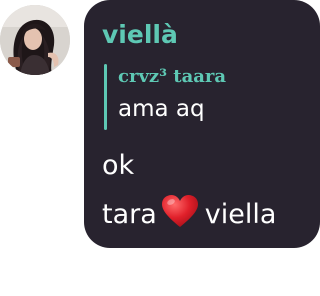  What do you see at coordinates (172, 76) in the screenshot?
I see `reply-author: crvz³ taara` at bounding box center [172, 76].